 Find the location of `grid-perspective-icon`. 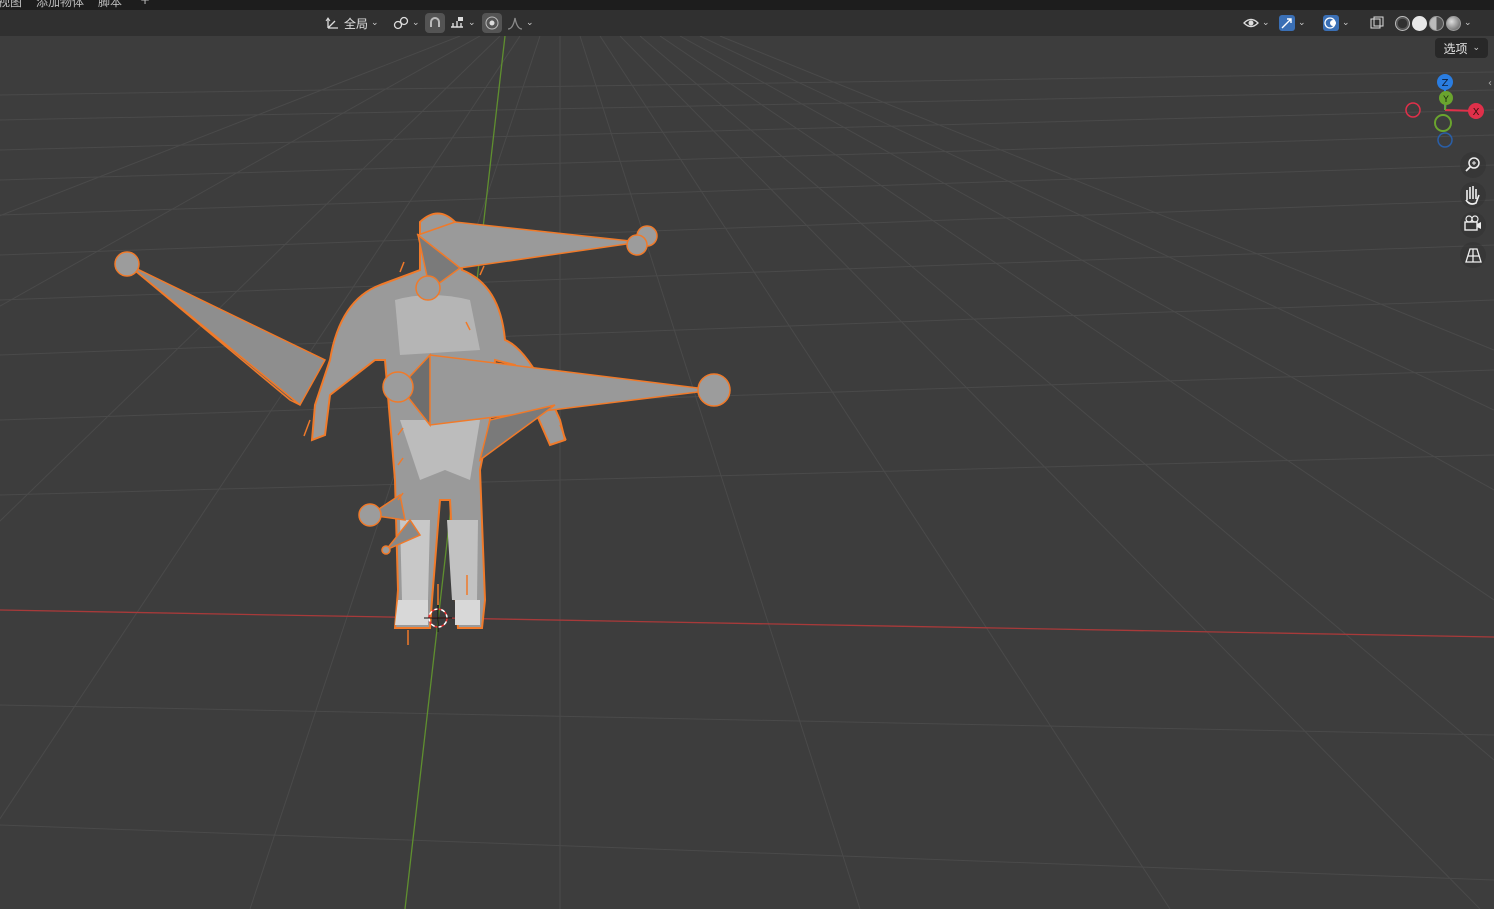

grid-perspective-icon is located at coordinates (1473, 255).